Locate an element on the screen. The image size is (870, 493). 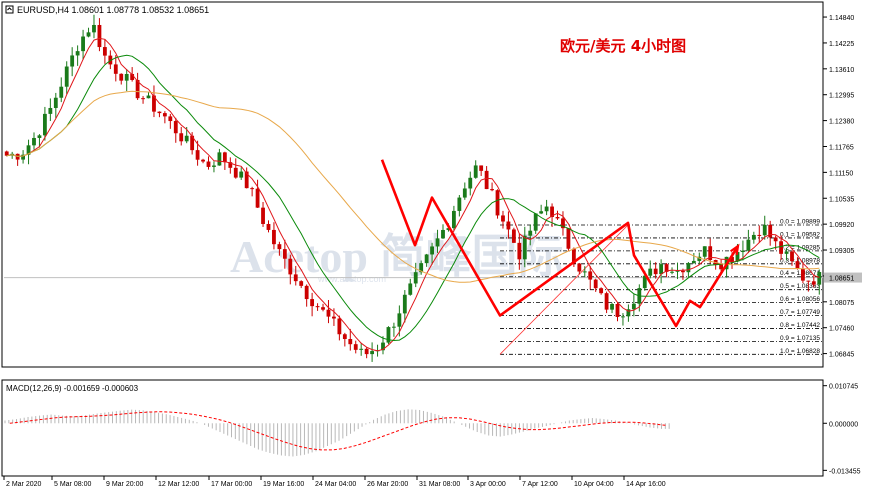
macd-tick-label: 0.010745 is located at coordinates (843, 387).